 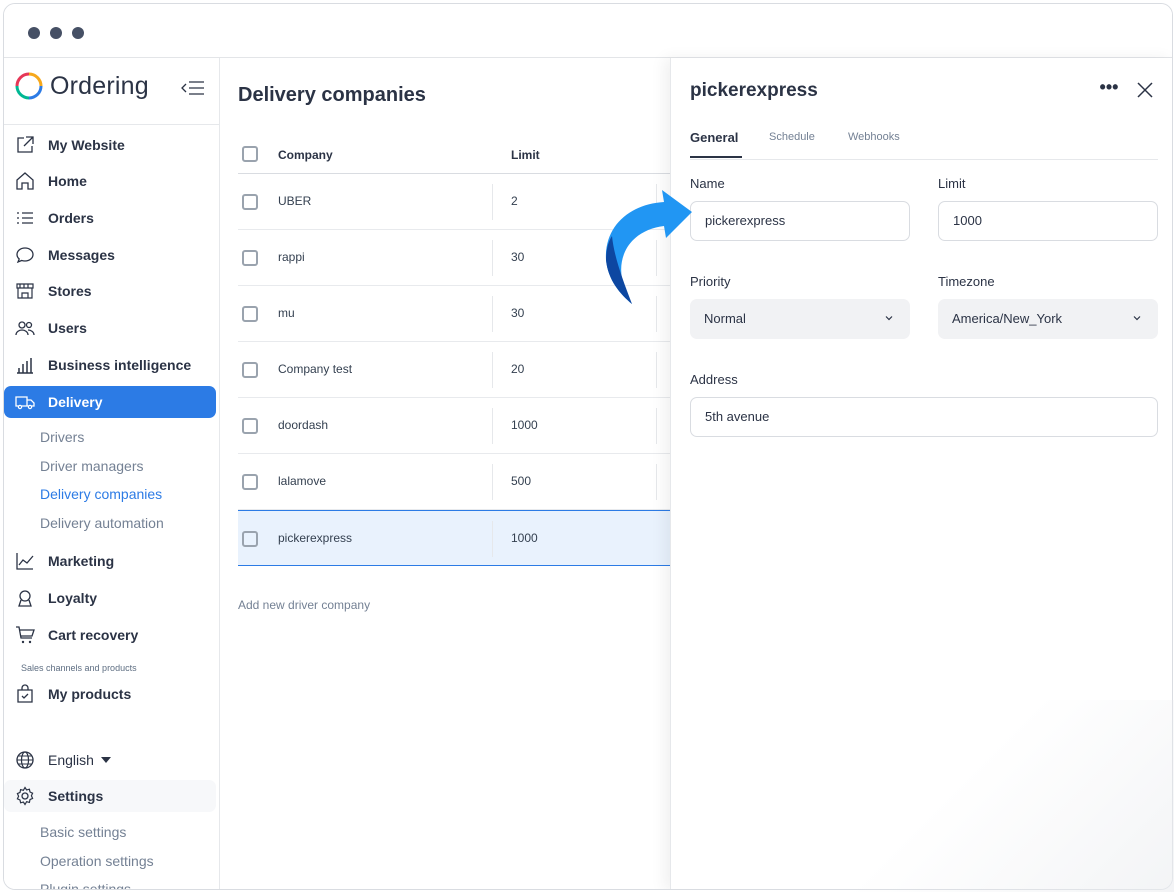 I want to click on company-cell: rappi, so click(x=291, y=257).